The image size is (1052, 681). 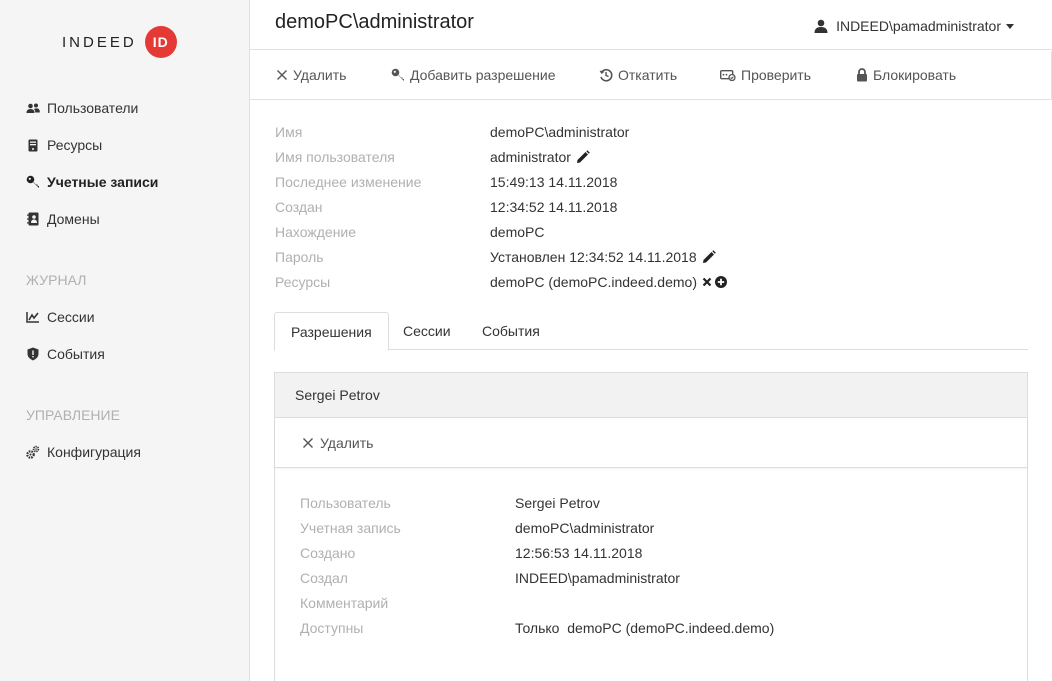 I want to click on prop-value-text: 15:49:13 14.11.2018, so click(x=554, y=182).